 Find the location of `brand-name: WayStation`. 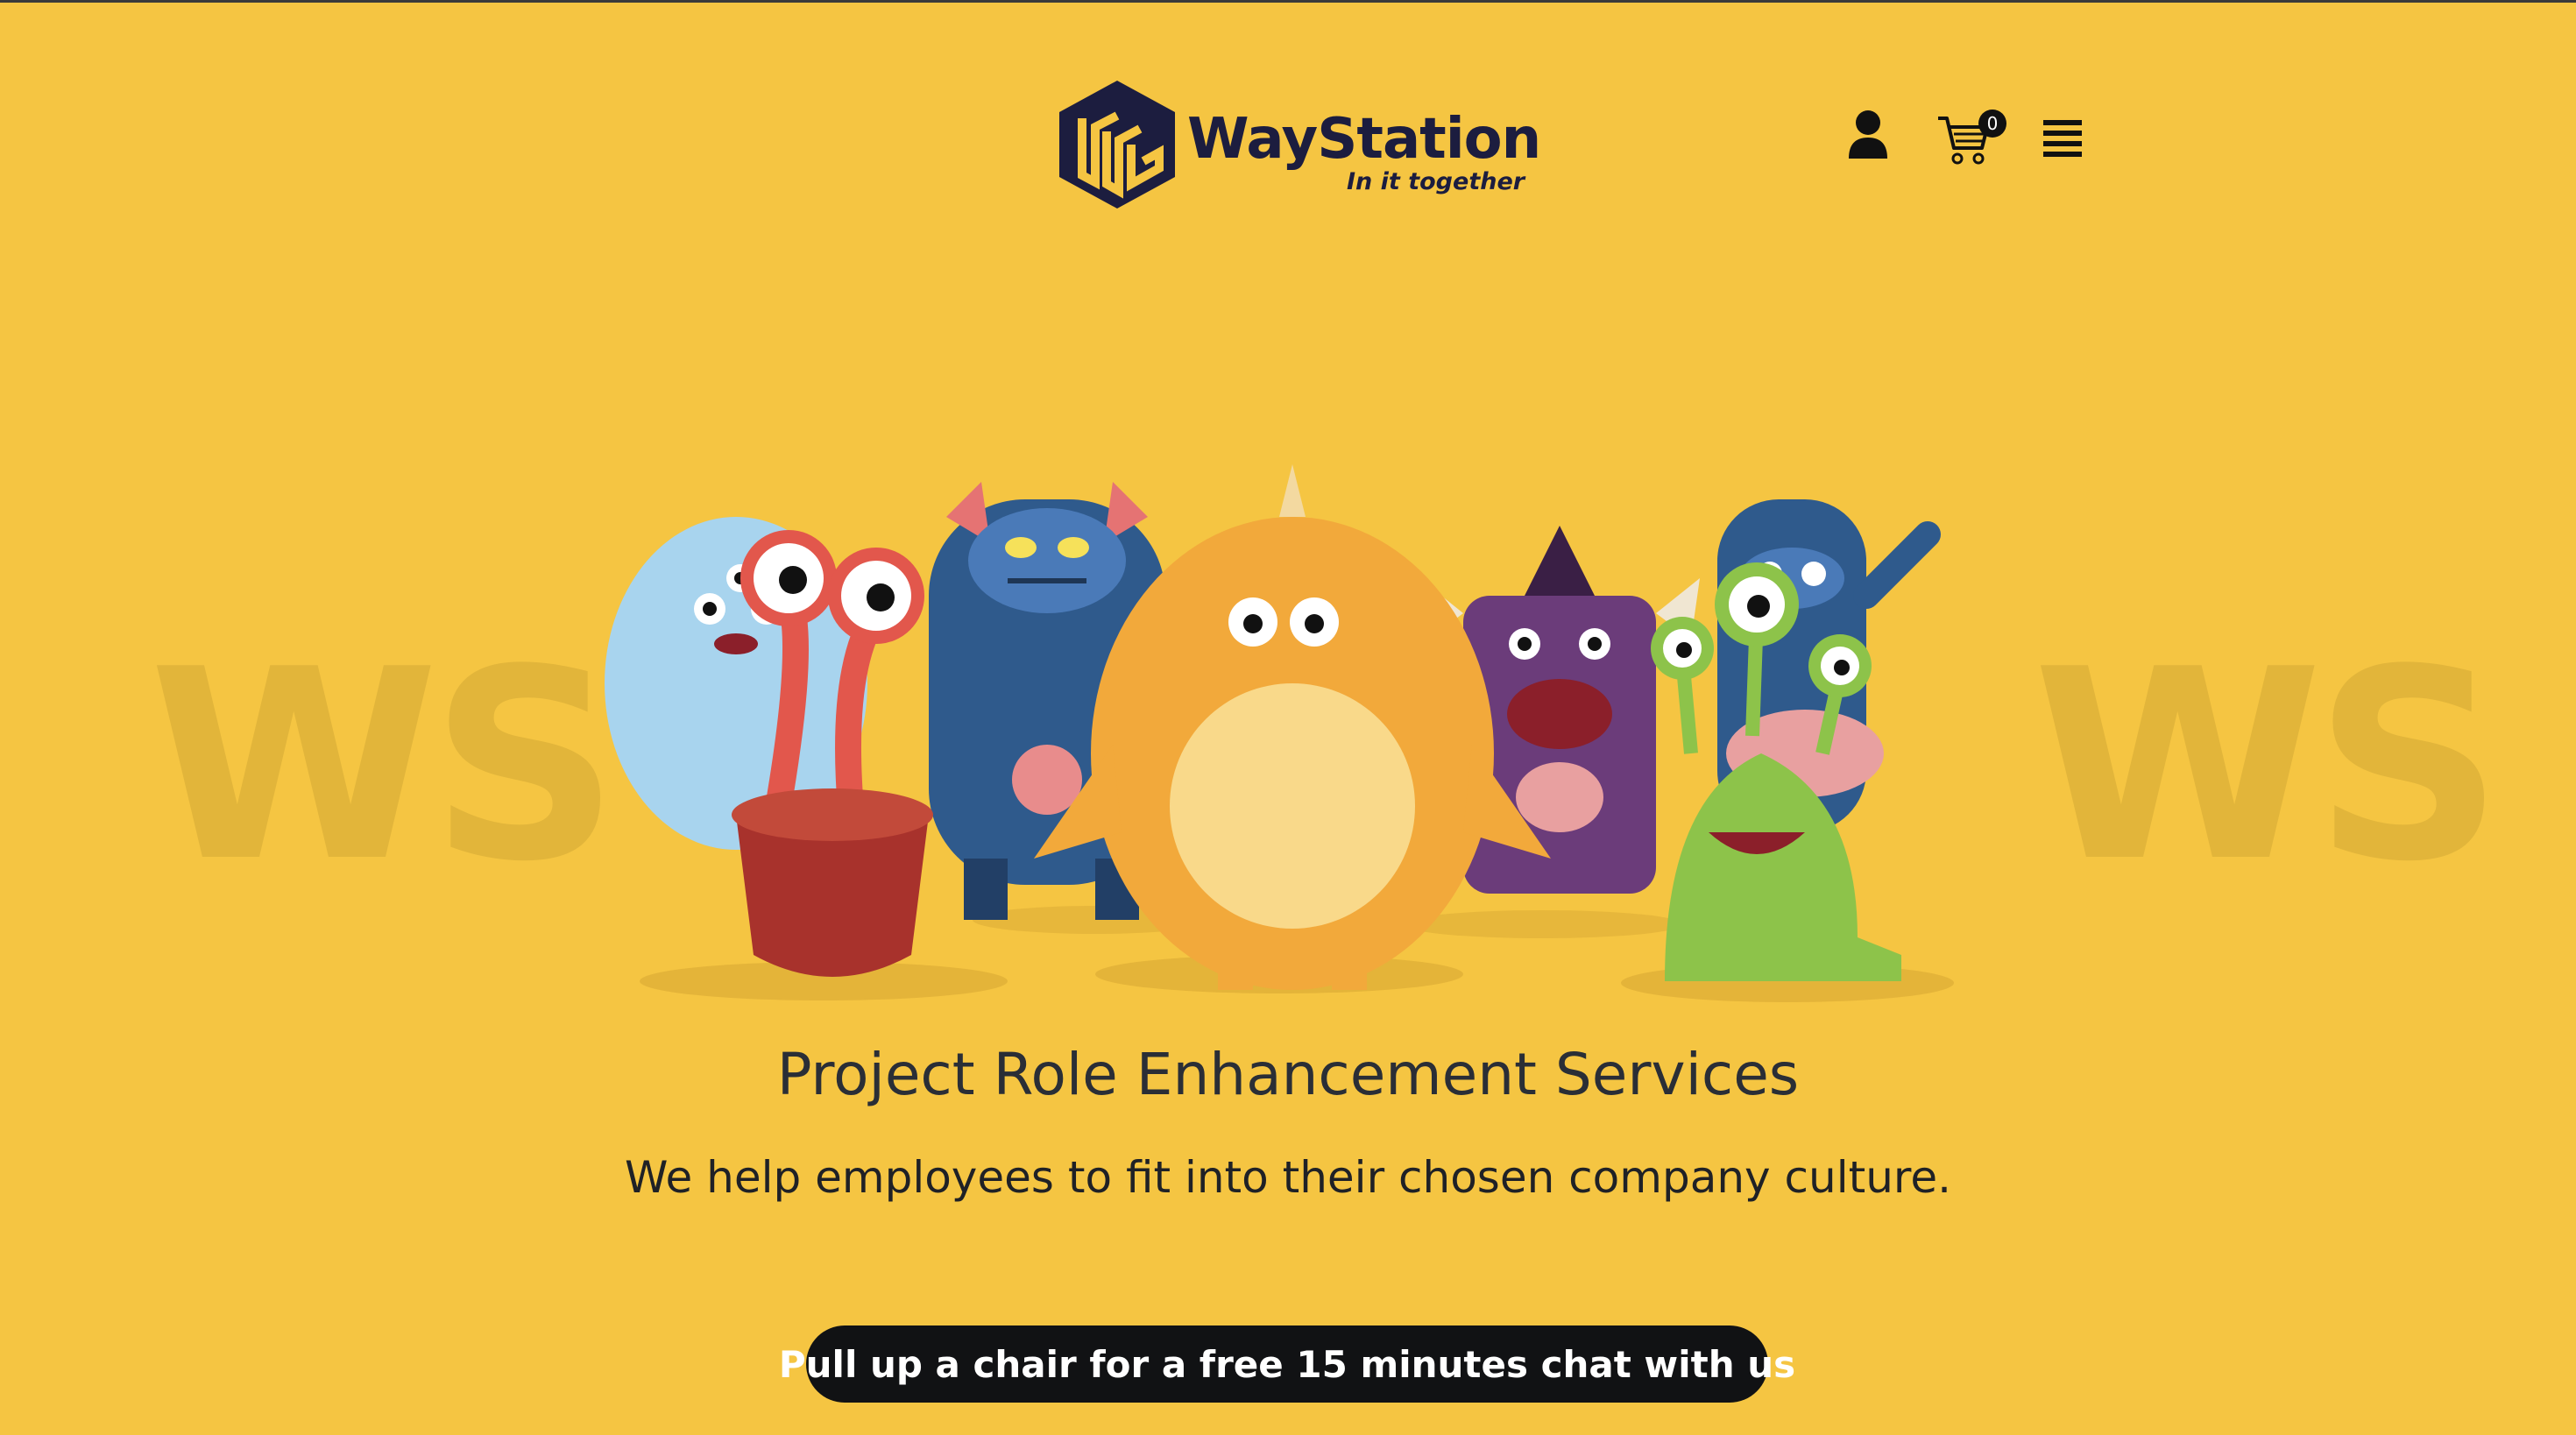

brand-name: WayStation is located at coordinates (1364, 139).